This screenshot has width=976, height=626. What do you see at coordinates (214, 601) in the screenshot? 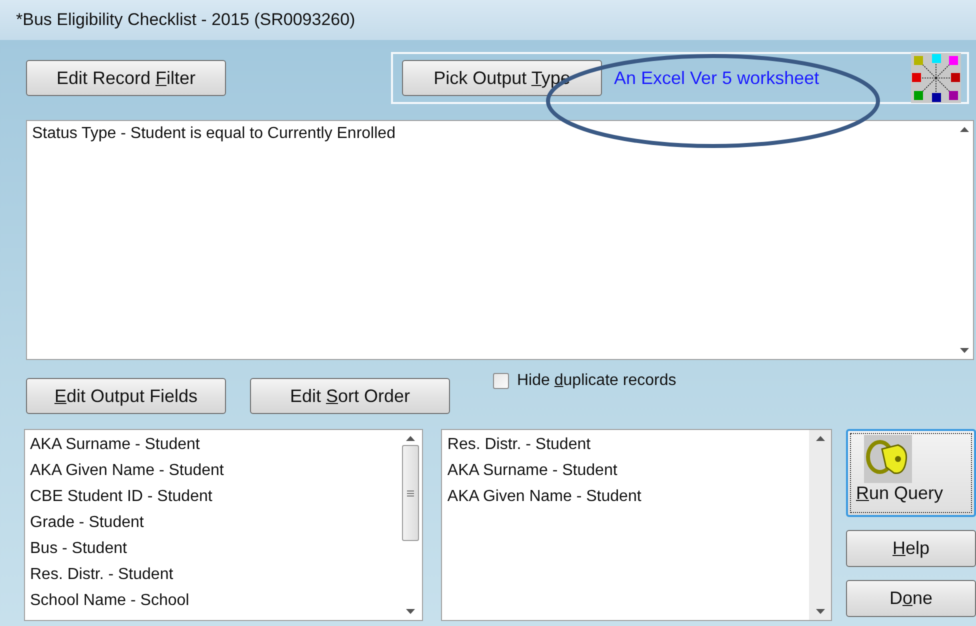
I see `list-item: School Name - School` at bounding box center [214, 601].